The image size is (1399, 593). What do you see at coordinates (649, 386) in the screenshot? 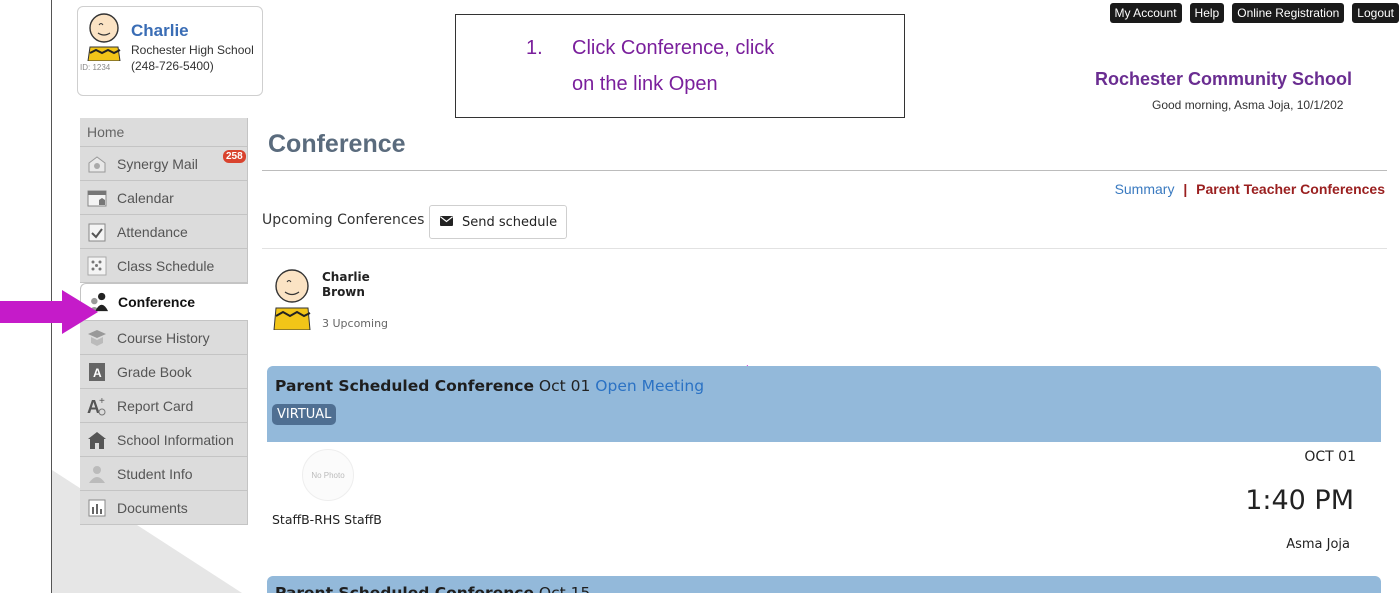
I see `open-meeting-link: Open Meeting` at bounding box center [649, 386].